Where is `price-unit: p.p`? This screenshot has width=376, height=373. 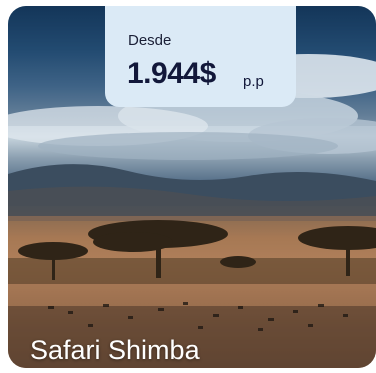 price-unit: p.p is located at coordinates (253, 81).